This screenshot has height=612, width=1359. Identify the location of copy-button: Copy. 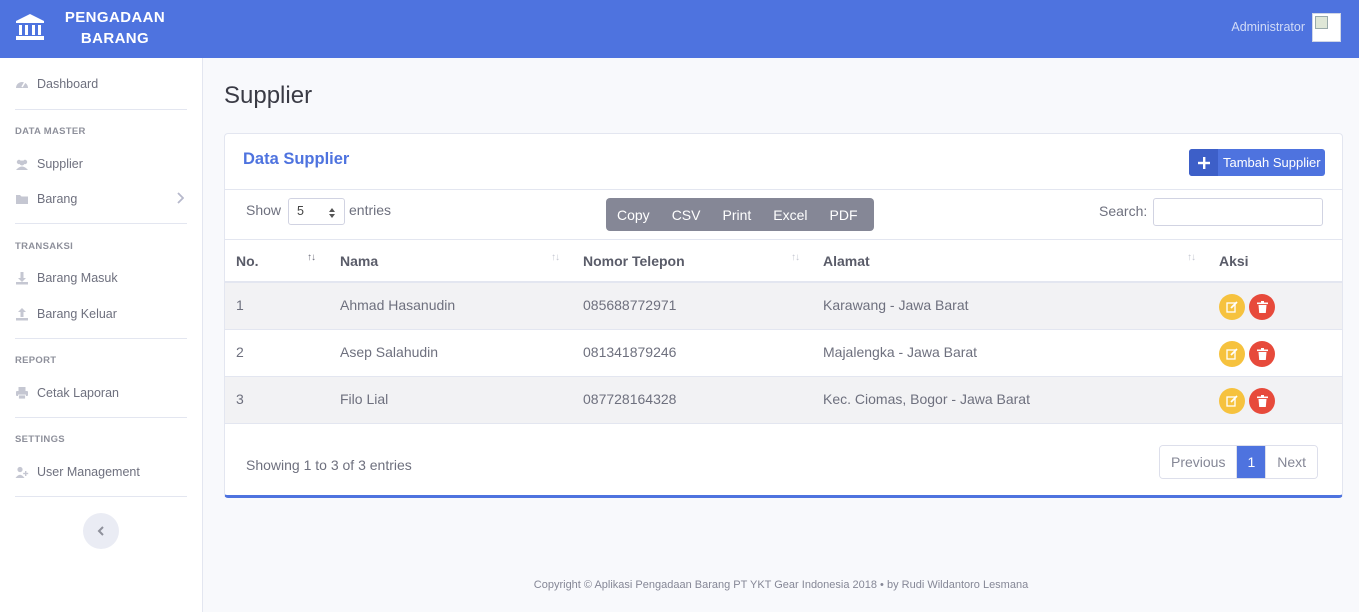
(633, 215).